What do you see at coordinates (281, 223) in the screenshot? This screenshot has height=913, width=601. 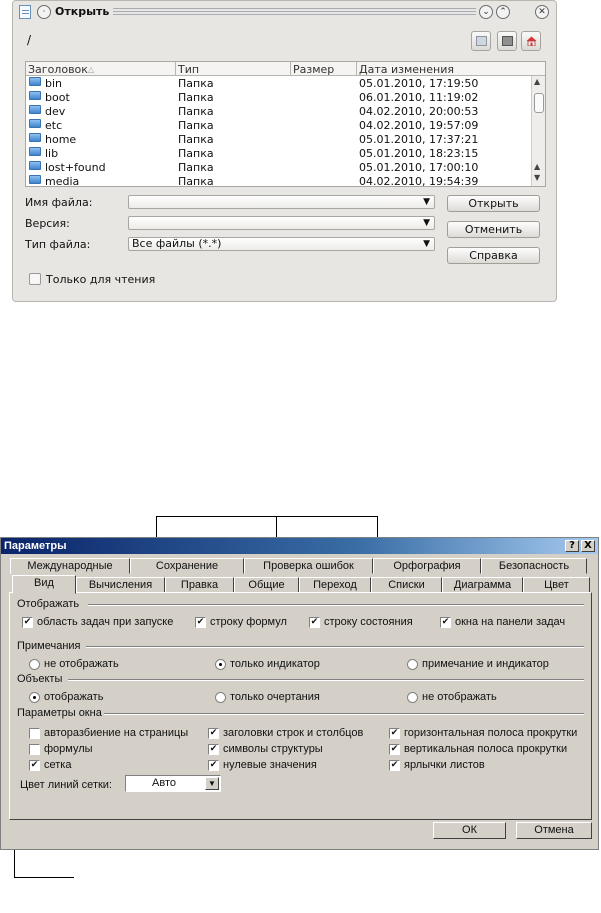 I see `version-combo: ▼` at bounding box center [281, 223].